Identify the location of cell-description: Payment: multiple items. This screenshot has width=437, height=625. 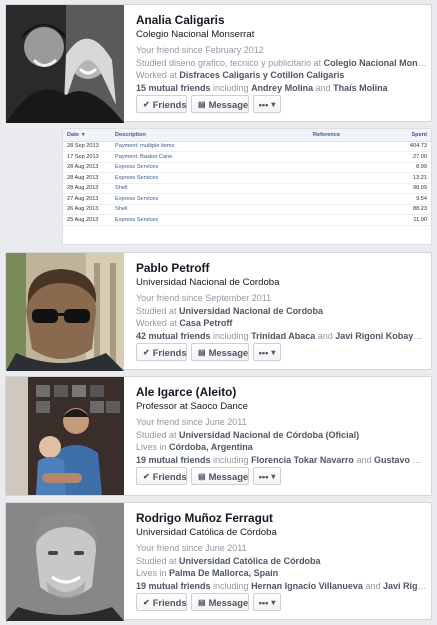
(210, 146).